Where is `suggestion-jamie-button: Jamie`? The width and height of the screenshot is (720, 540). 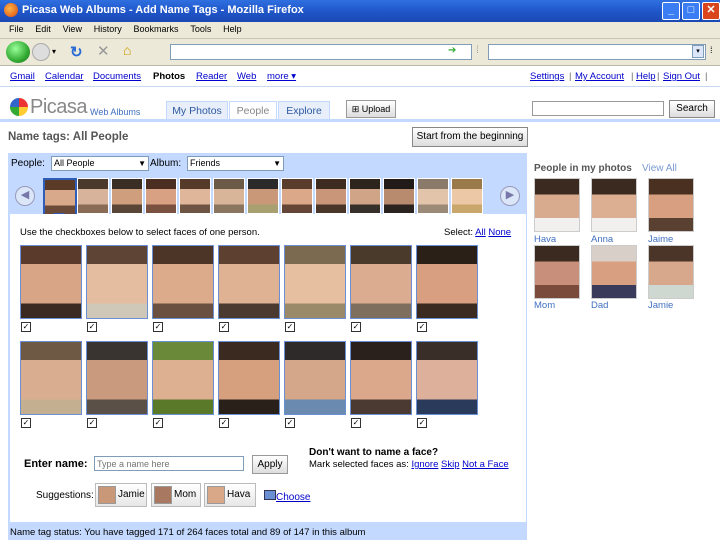
suggestion-jamie-button: Jamie is located at coordinates (121, 495).